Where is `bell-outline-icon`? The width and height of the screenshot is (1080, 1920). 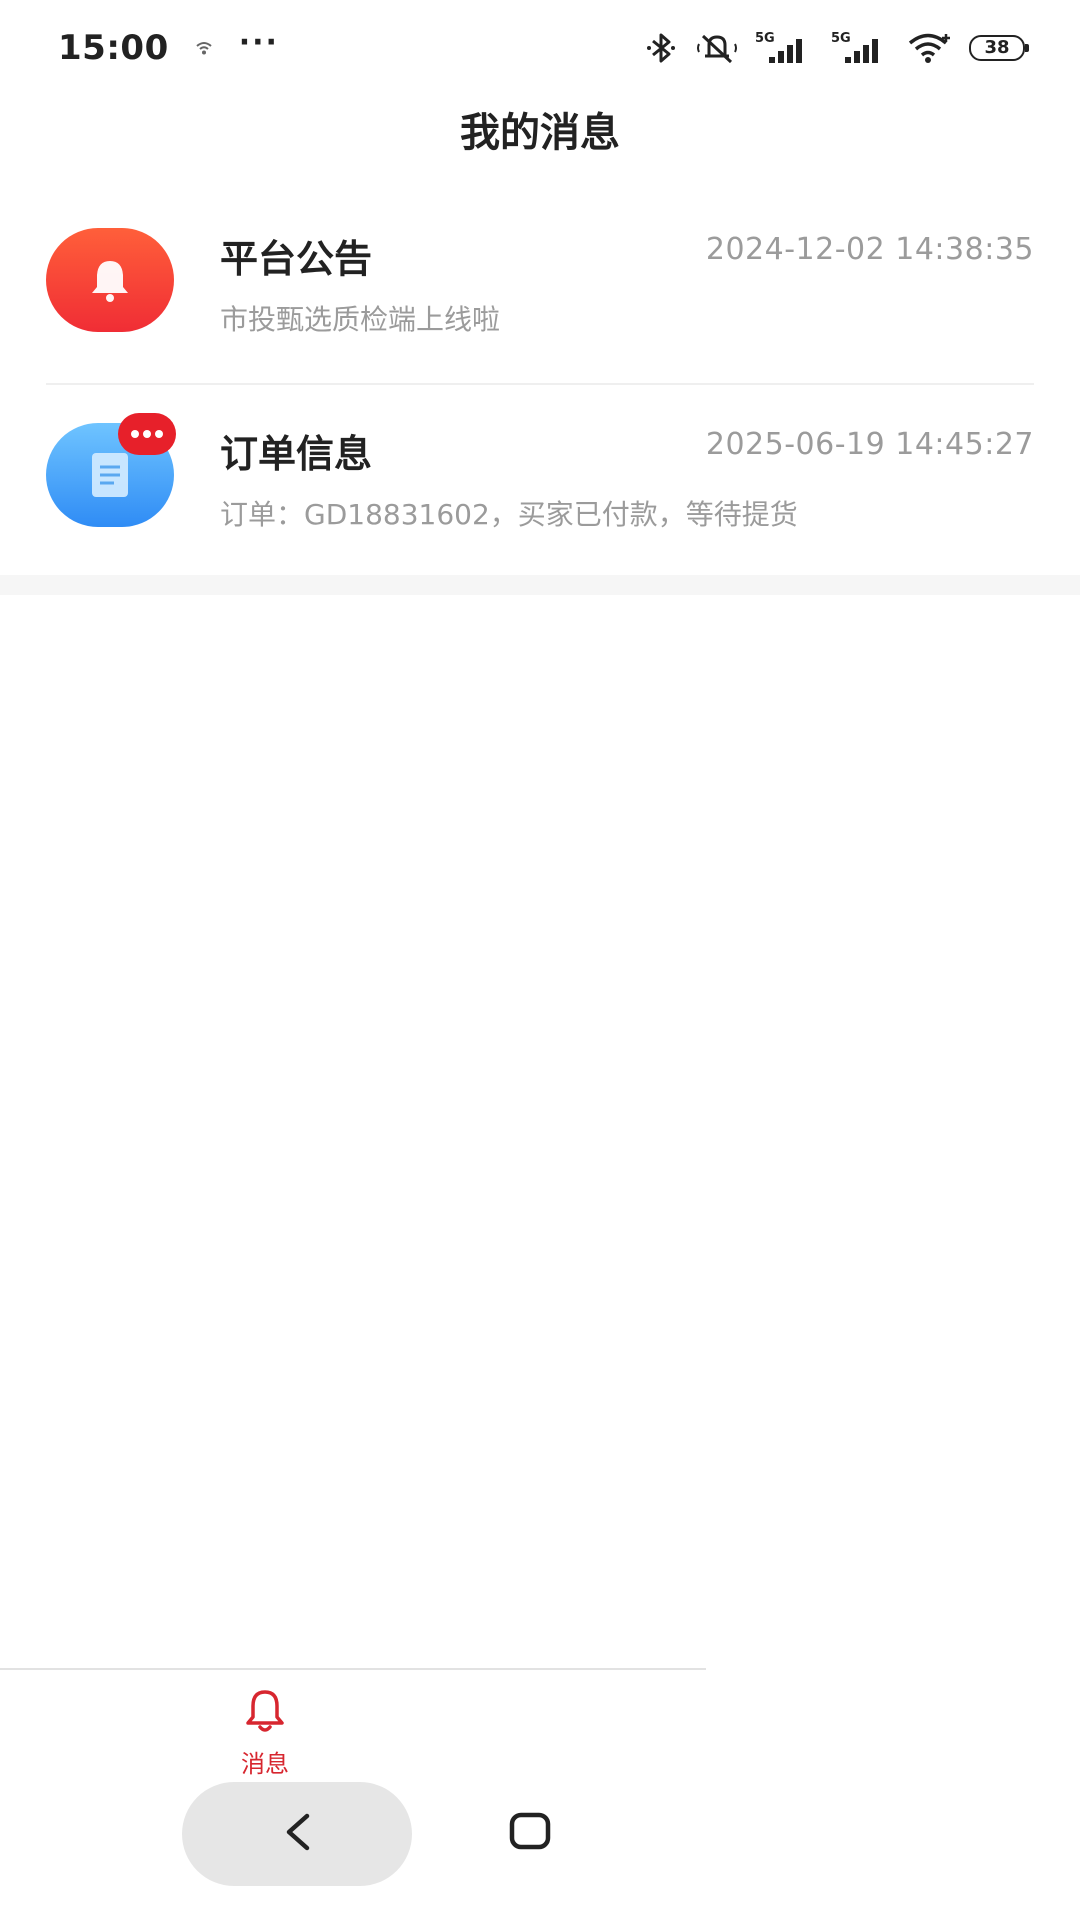
bell-outline-icon is located at coordinates (265, 1713).